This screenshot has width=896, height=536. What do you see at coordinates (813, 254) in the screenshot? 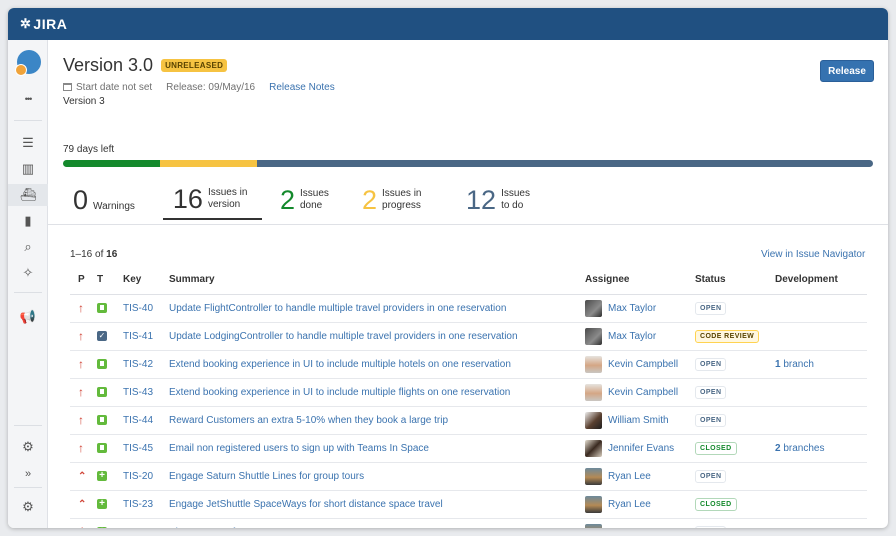
I see `view-in-issue-navigator-link: View in Issue Navigator` at bounding box center [813, 254].